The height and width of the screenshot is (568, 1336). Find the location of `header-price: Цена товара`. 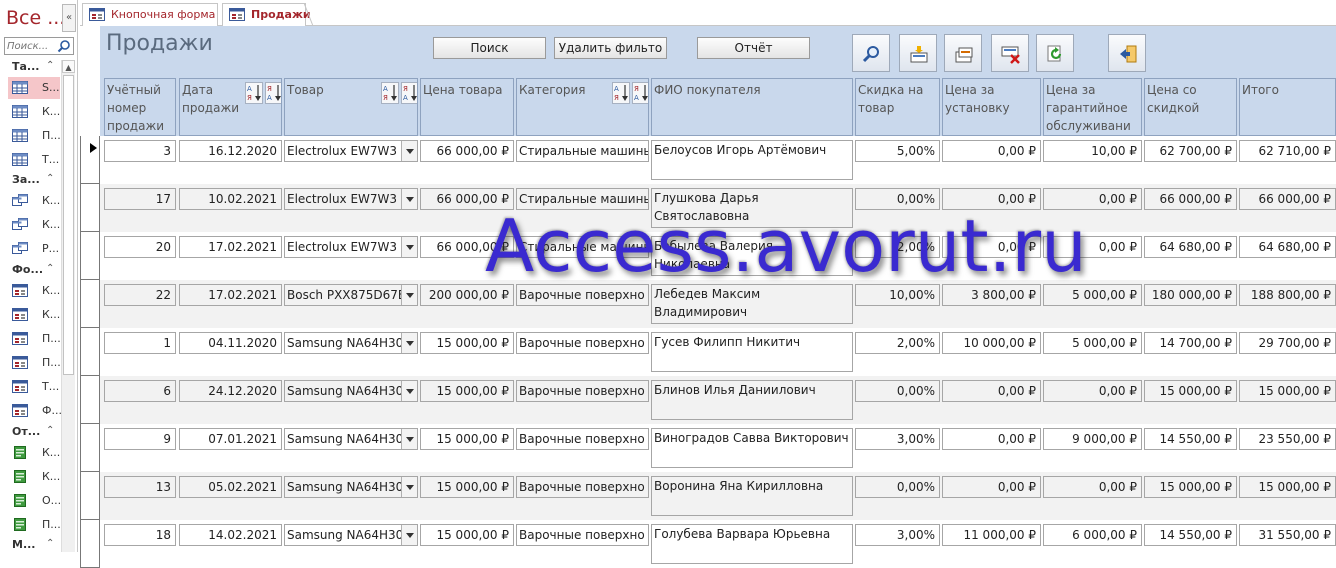

header-price: Цена товара is located at coordinates (467, 107).